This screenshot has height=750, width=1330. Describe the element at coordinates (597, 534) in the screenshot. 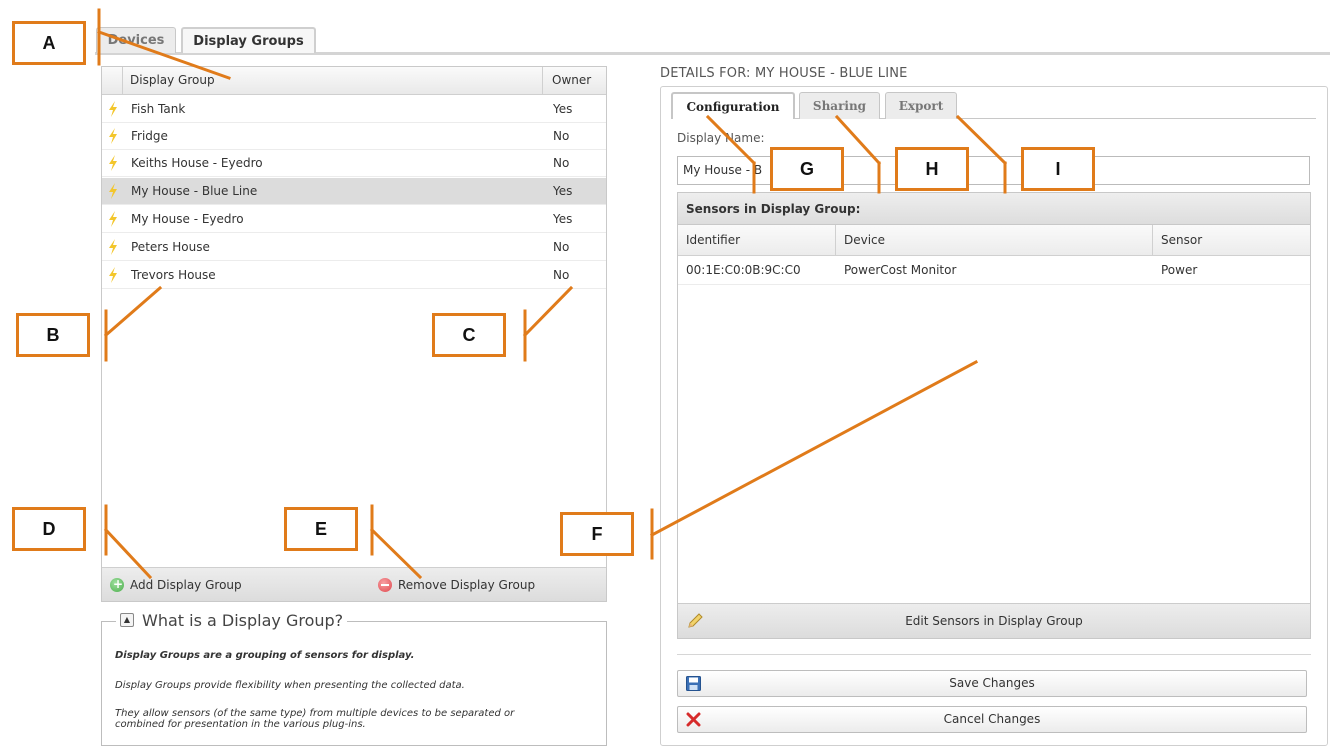

I see `annotation-label-f: F` at that location.